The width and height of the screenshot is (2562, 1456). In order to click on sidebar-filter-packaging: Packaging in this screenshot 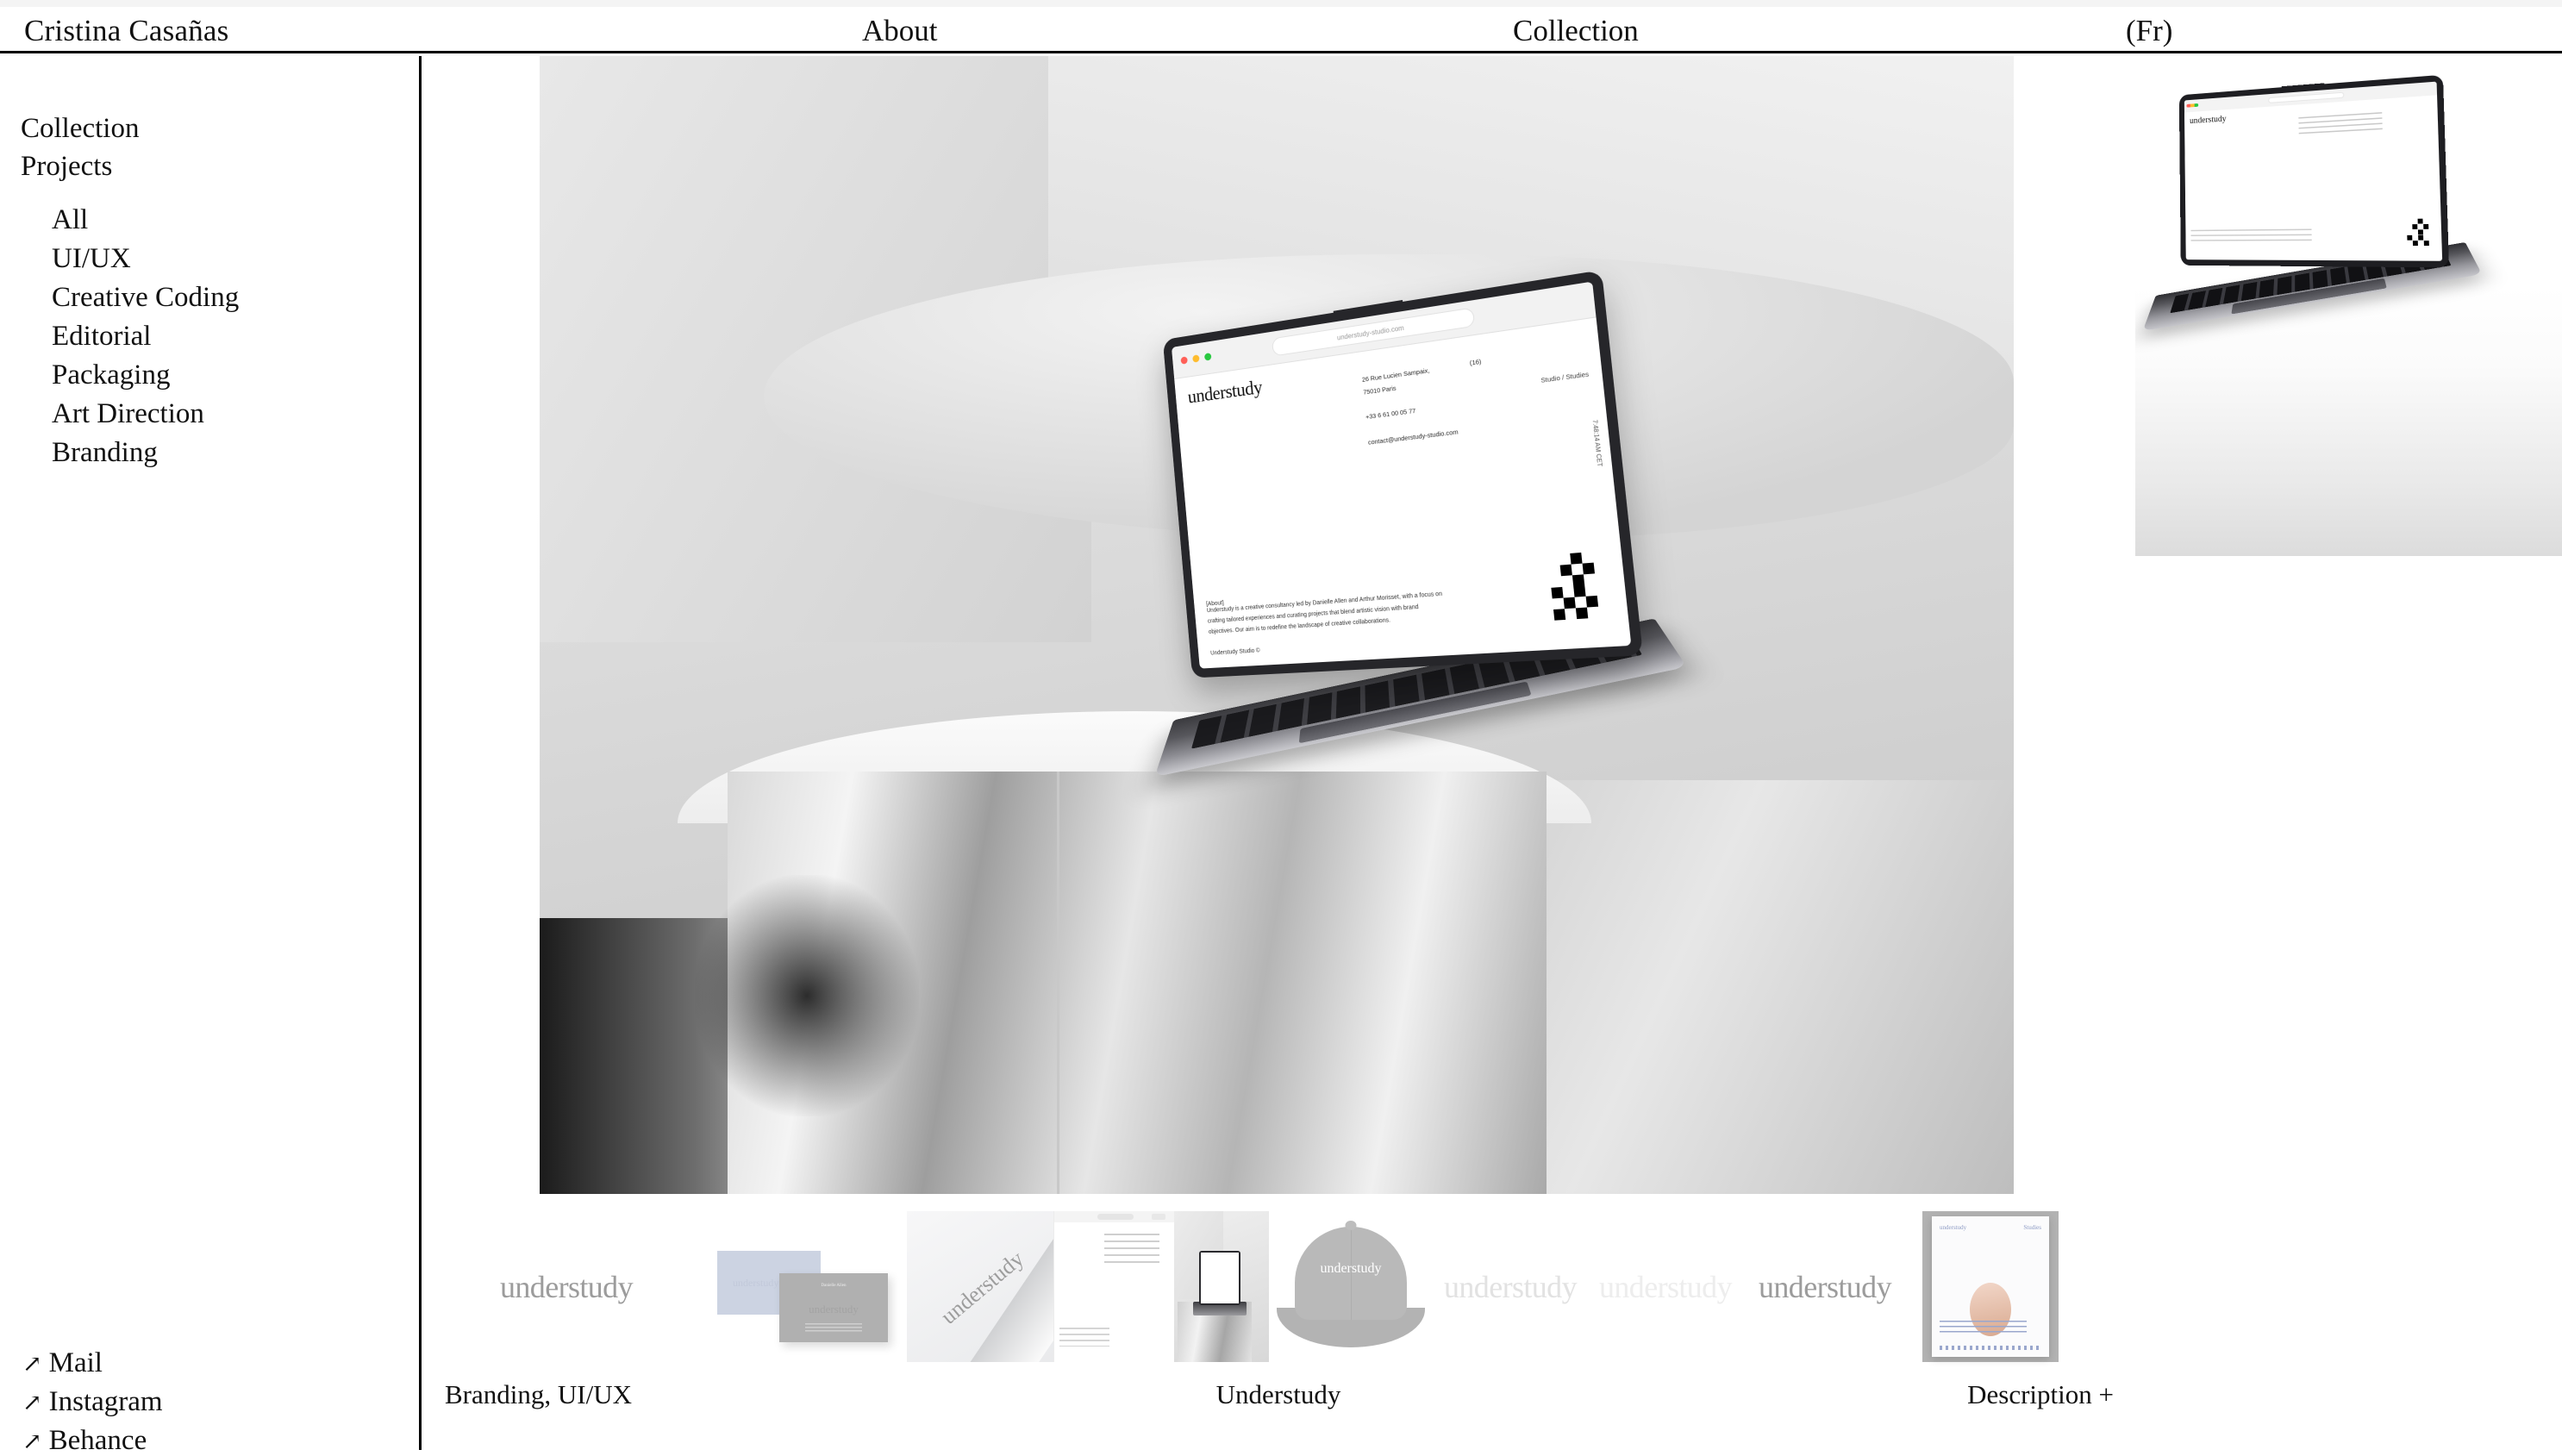, I will do `click(111, 376)`.